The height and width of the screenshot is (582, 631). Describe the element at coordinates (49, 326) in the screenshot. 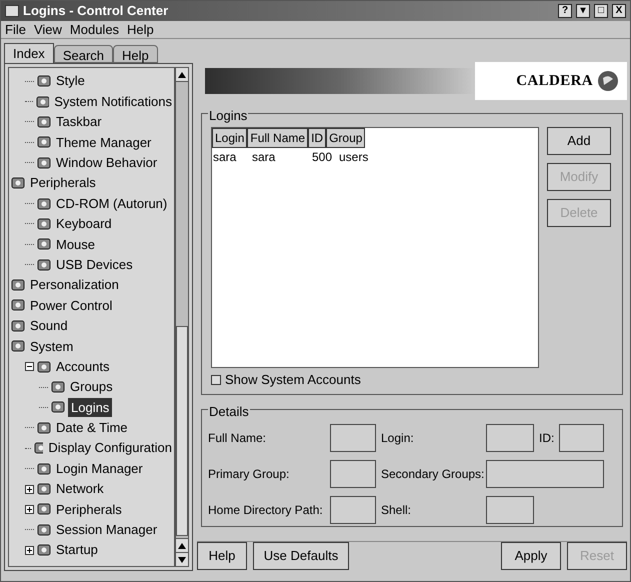

I see `tree-item: Sound` at that location.